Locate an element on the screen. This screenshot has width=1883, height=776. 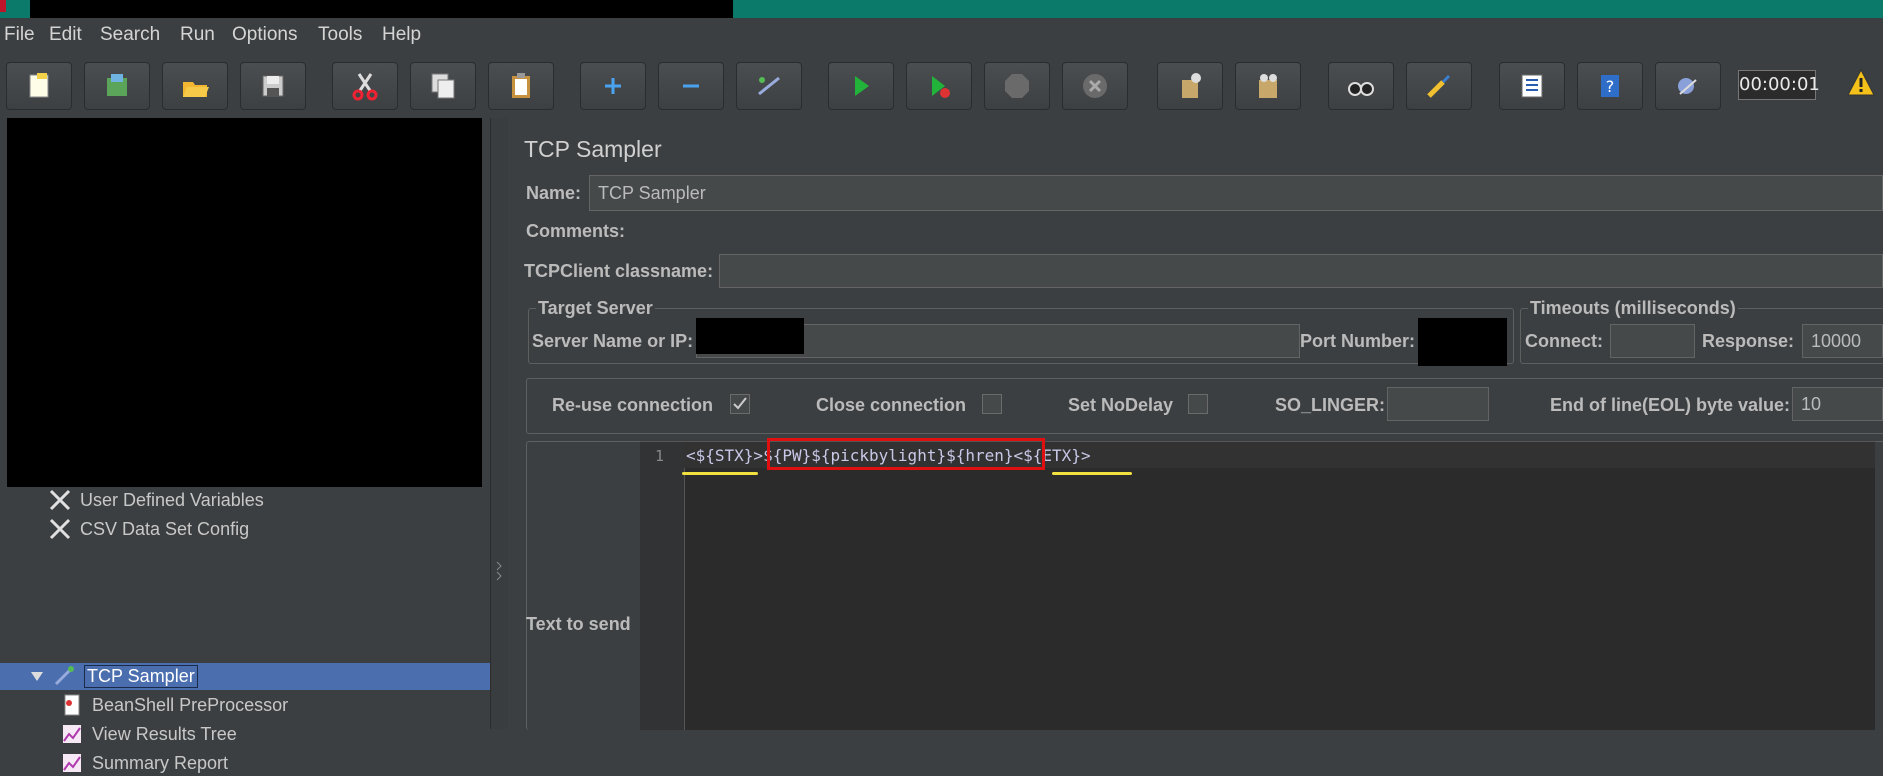
collapse-all-button is located at coordinates (691, 86).